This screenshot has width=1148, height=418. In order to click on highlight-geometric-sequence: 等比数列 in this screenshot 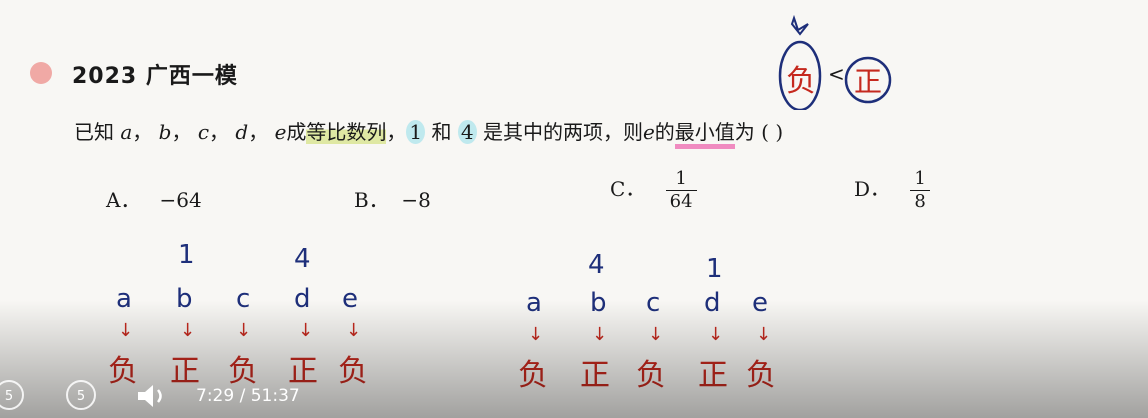, I will do `click(346, 132)`.